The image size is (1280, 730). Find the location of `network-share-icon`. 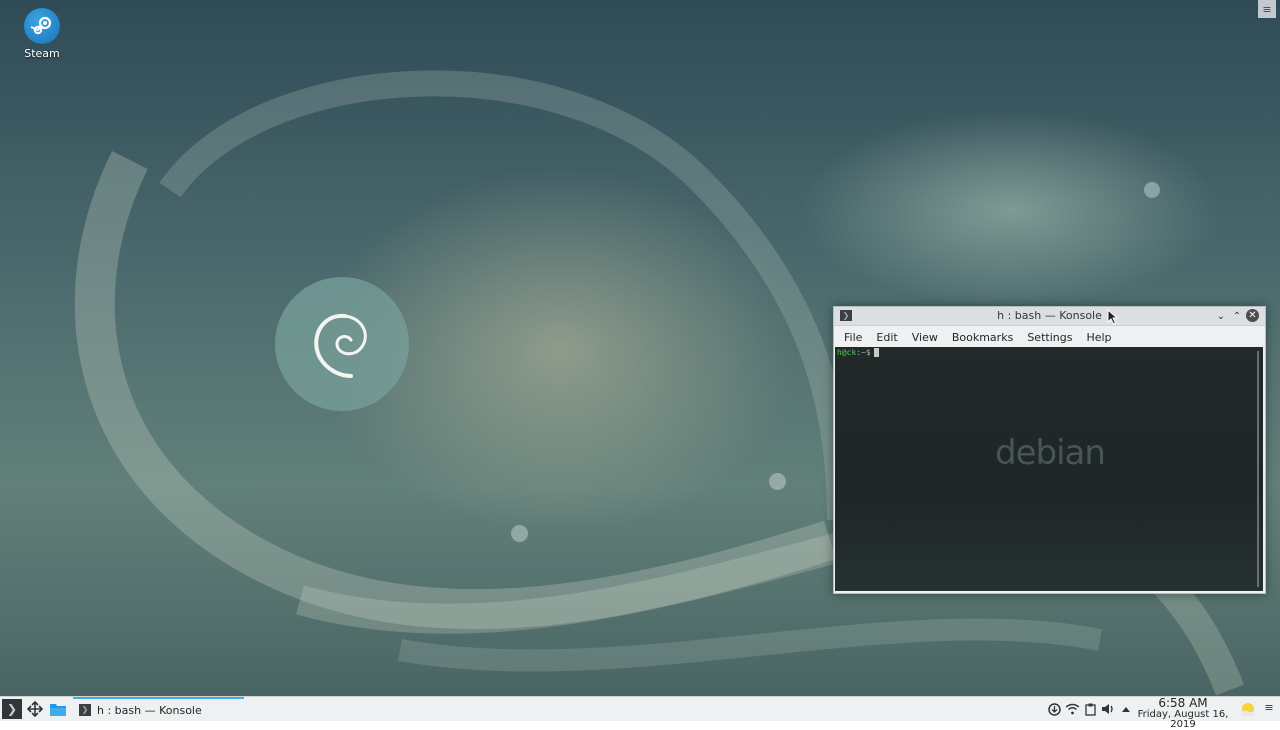

network-share-icon is located at coordinates (35, 709).